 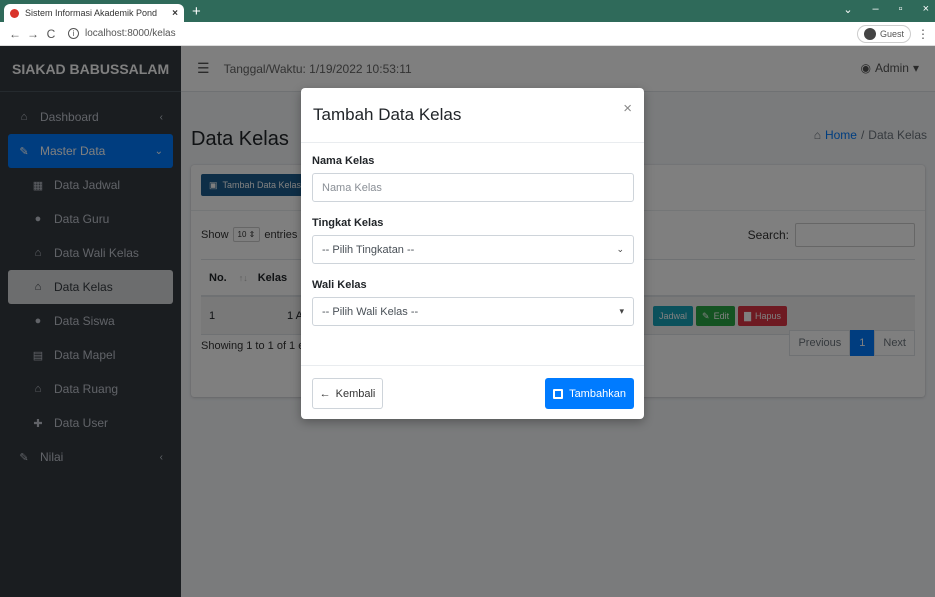 What do you see at coordinates (348, 223) in the screenshot?
I see `tingkat-kelas-label: Tingkat Kelas` at bounding box center [348, 223].